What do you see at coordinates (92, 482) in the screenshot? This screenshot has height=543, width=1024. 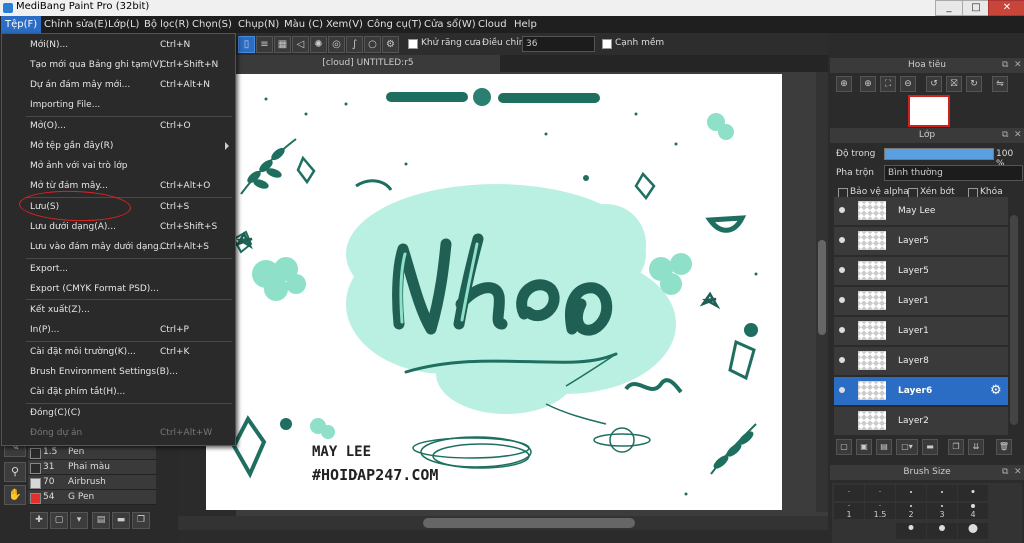 I see `brush-item: 70 Airbrush` at bounding box center [92, 482].